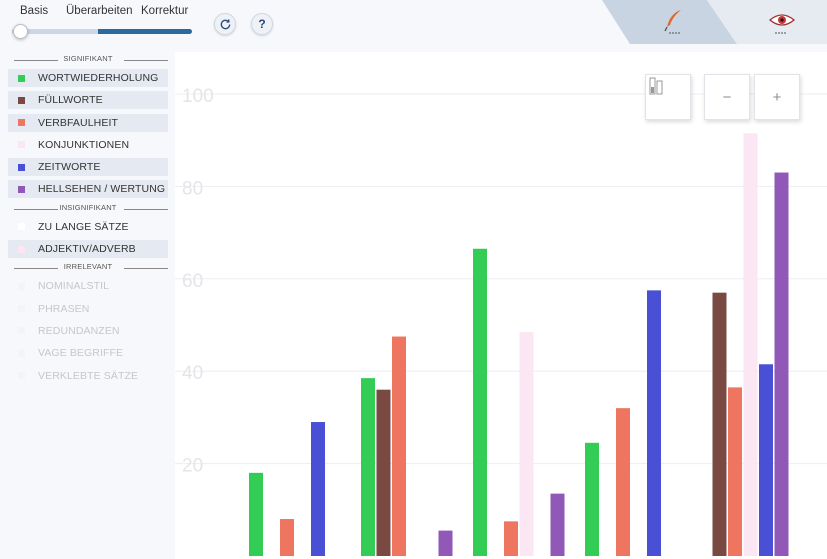 The height and width of the screenshot is (559, 827). What do you see at coordinates (98, 78) in the screenshot?
I see `legend-item-label: WORTWIEDERHOLUNG` at bounding box center [98, 78].